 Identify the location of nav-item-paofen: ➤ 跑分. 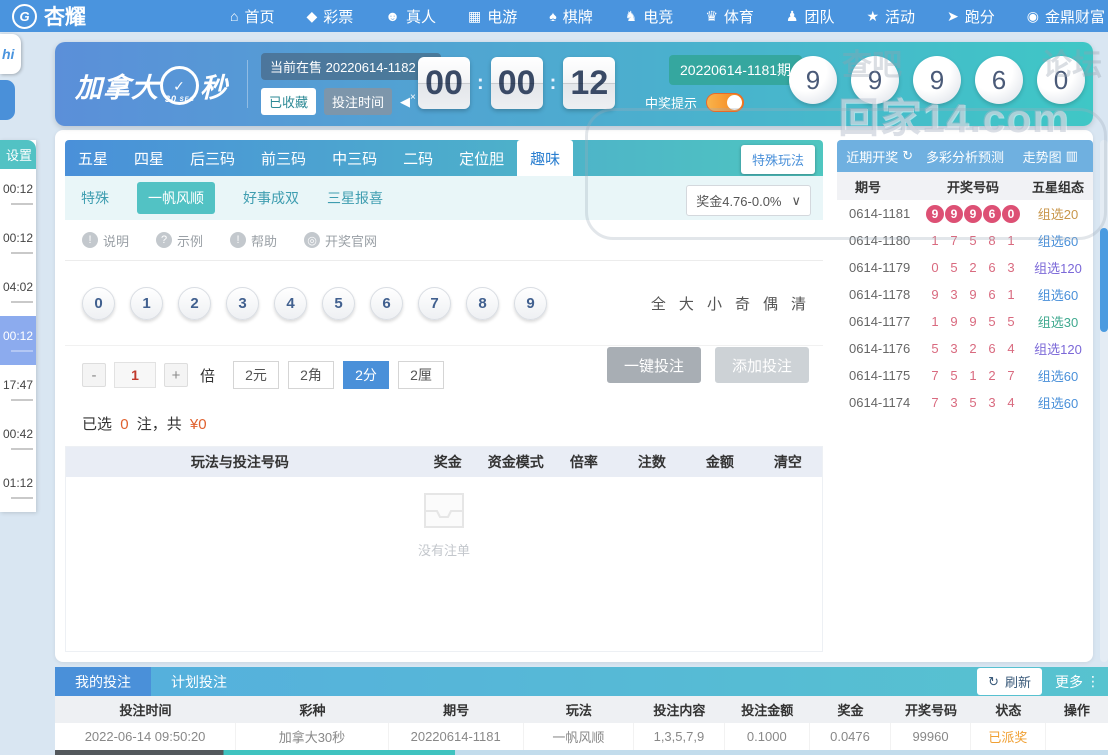
(971, 16).